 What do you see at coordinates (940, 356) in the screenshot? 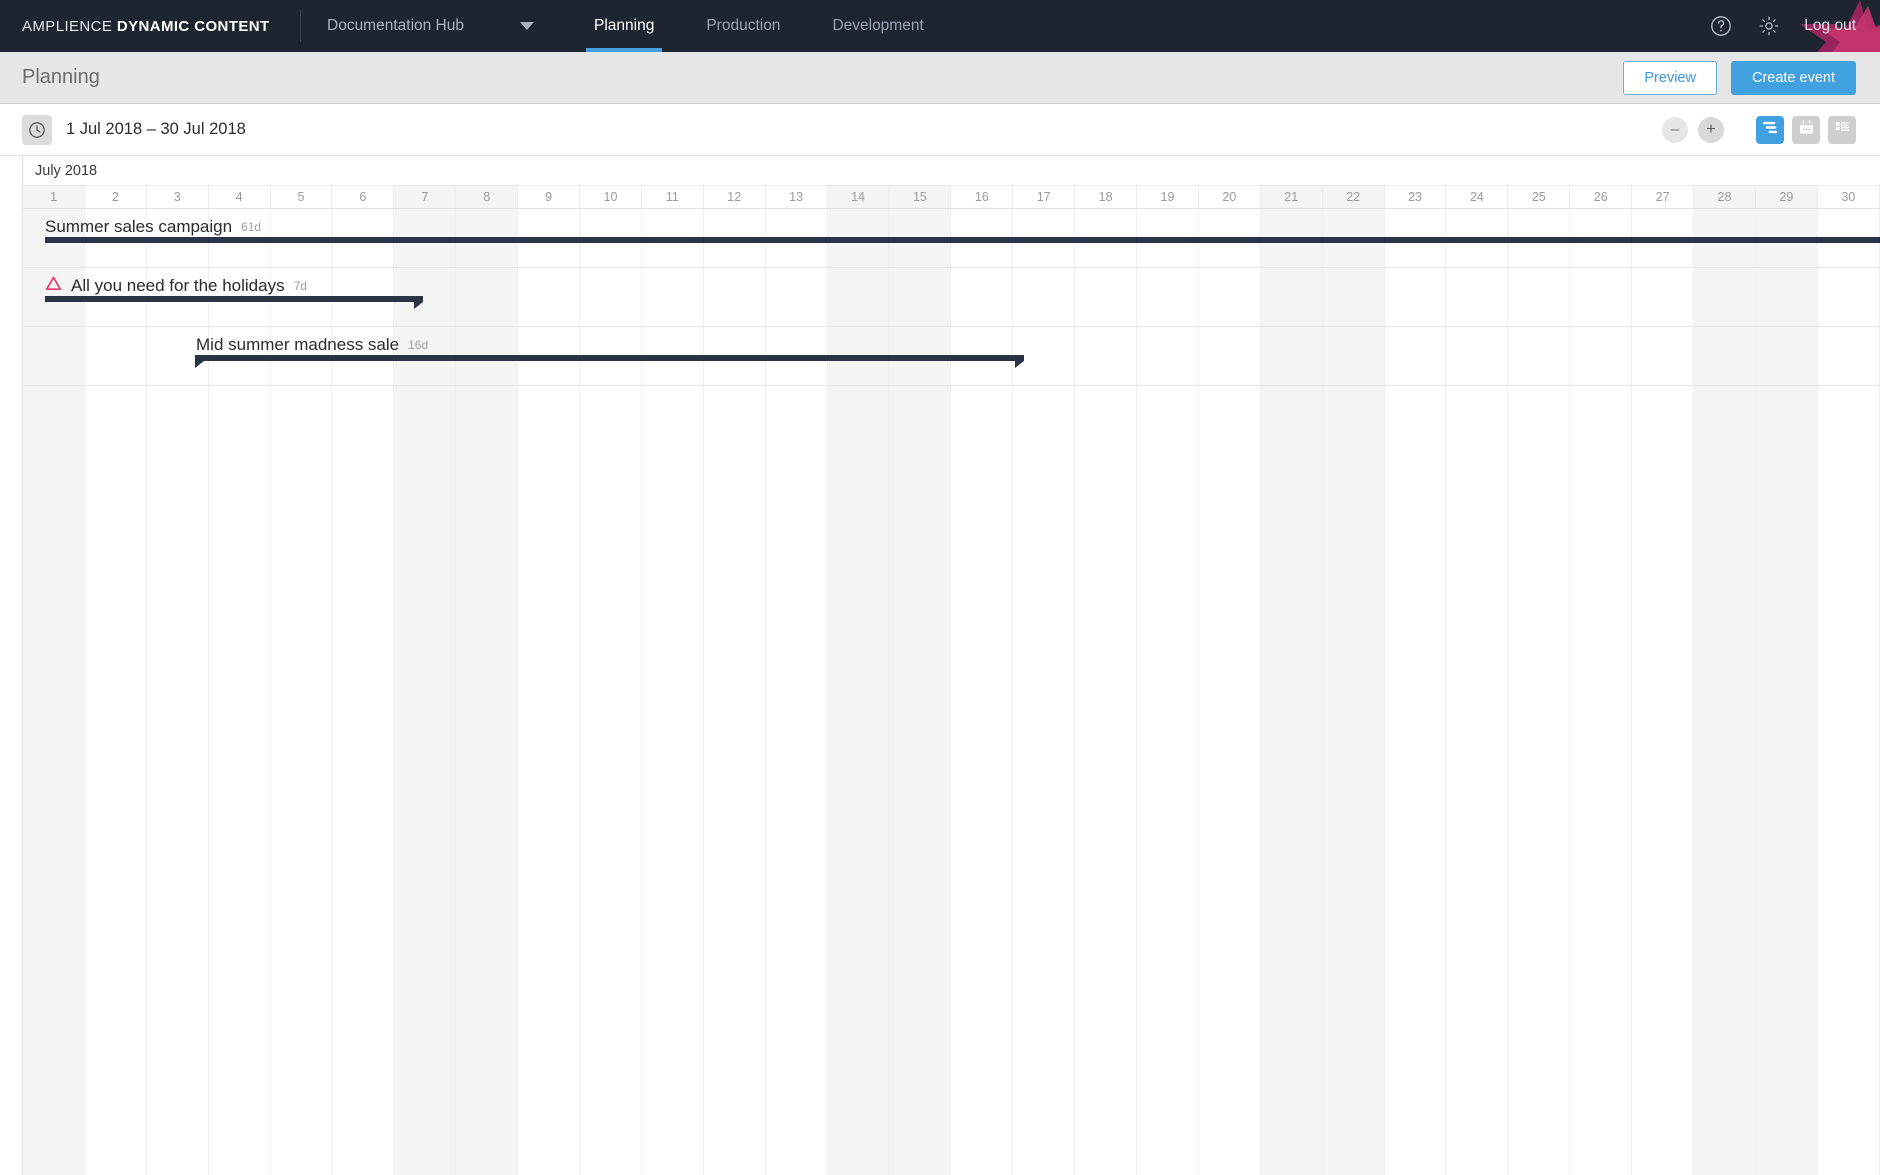
I see `event-row: Mid summer madness sale 16d` at bounding box center [940, 356].